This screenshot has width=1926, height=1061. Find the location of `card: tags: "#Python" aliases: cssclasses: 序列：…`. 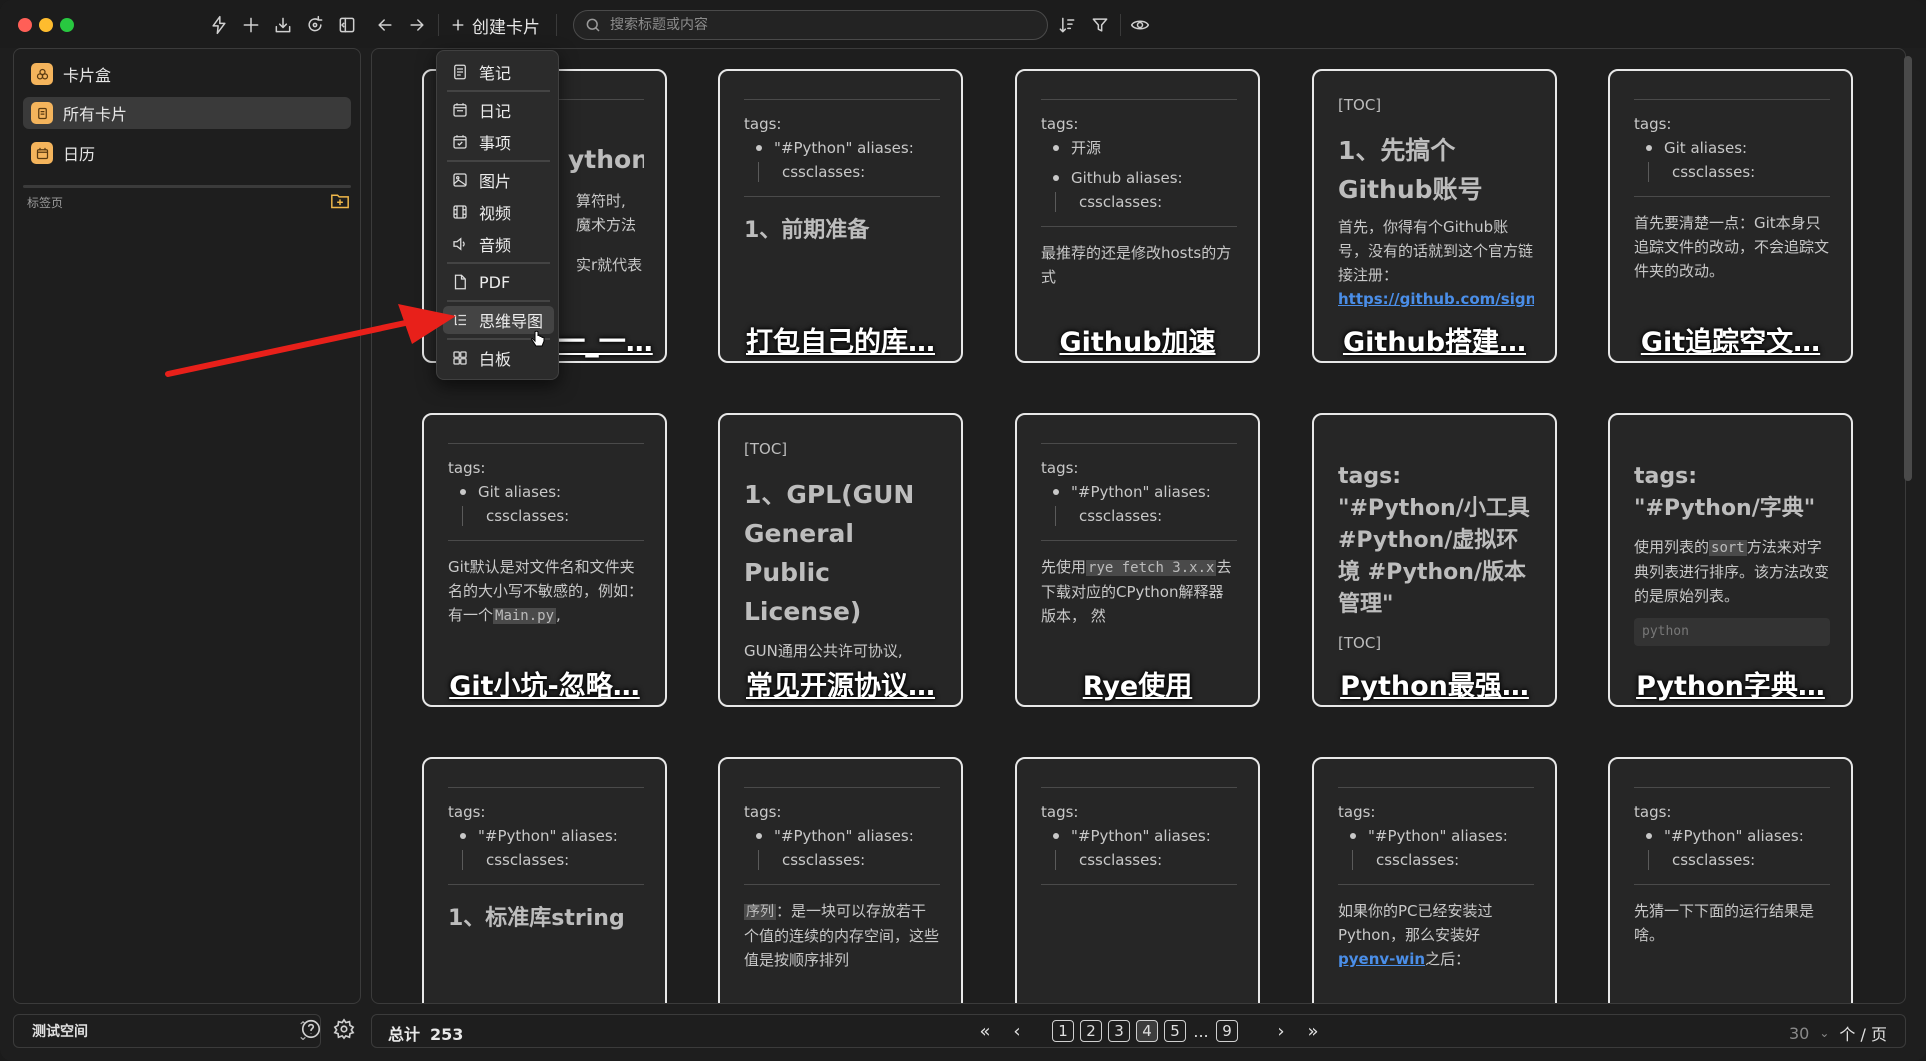

card: tags: "#Python" aliases: cssclasses: 序列：… is located at coordinates (840, 880).